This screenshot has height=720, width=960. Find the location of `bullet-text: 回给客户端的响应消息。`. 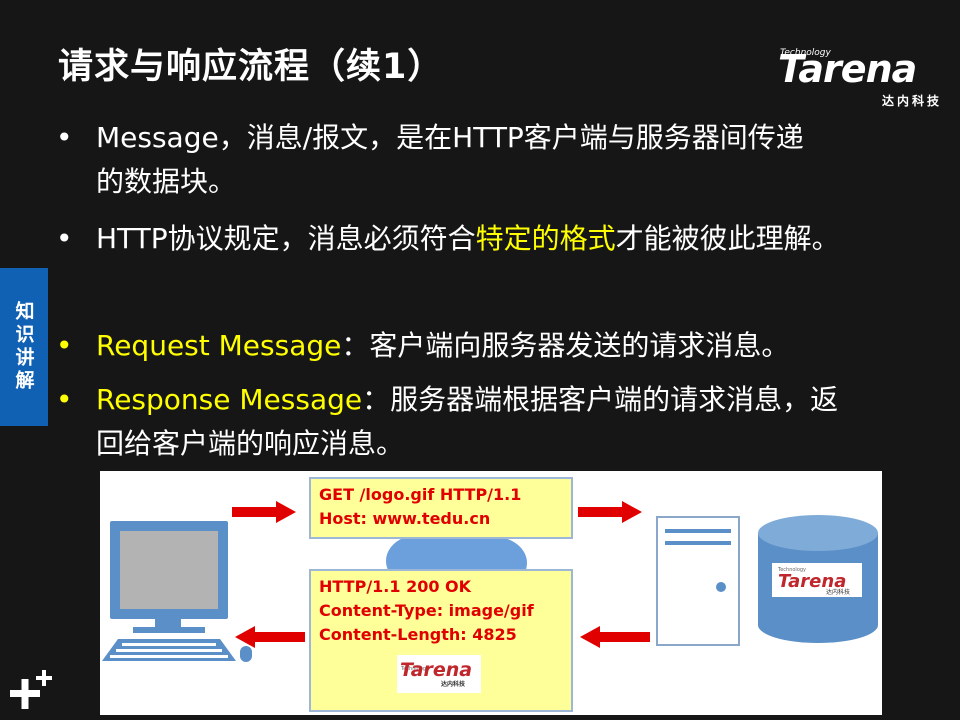

bullet-text: 回给客户端的响应消息。 is located at coordinates (250, 443).